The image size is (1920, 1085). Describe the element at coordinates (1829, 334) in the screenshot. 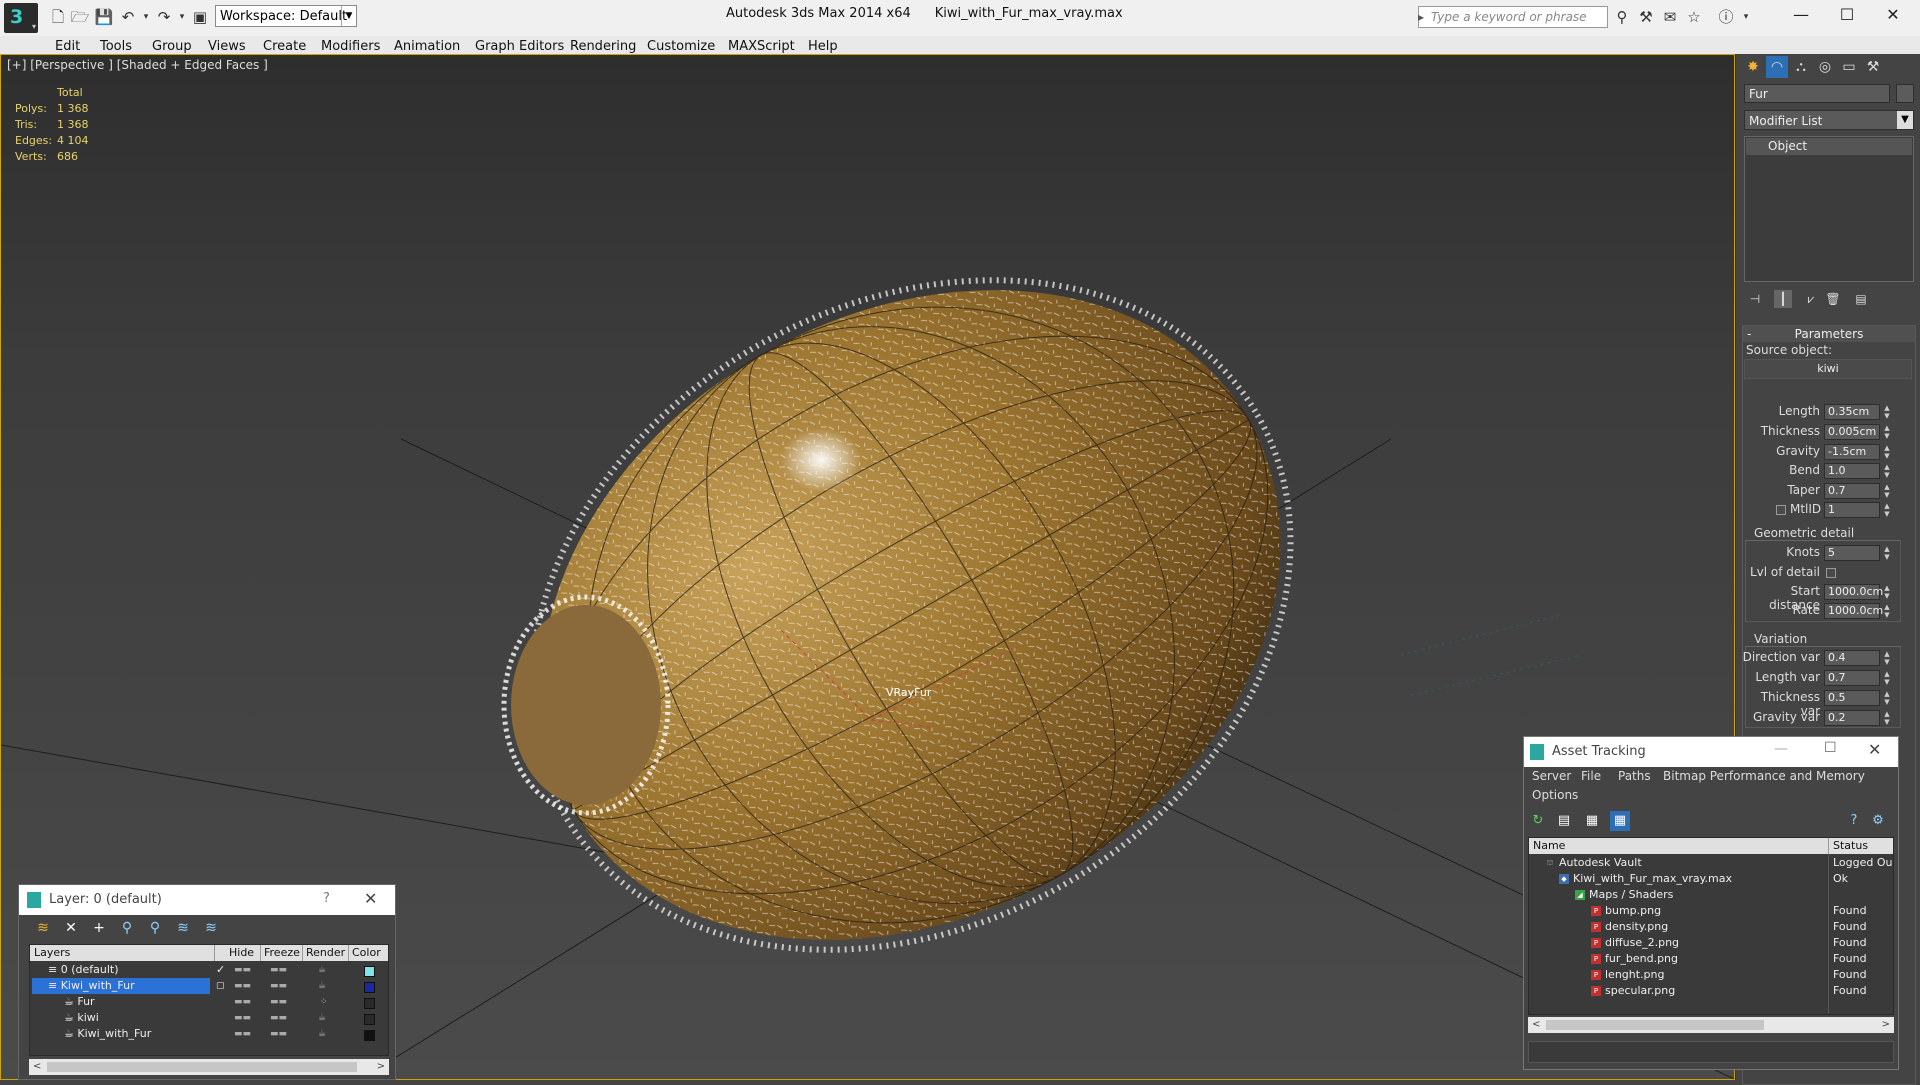

I see `parameters-rollout-header: - Parameters` at that location.